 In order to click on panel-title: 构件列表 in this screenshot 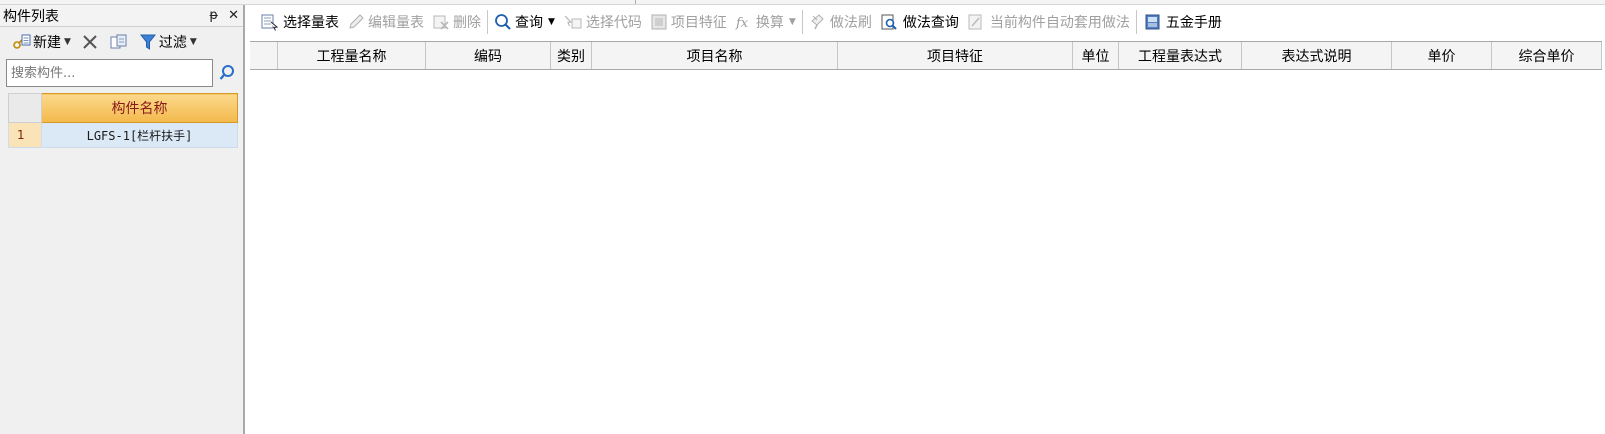, I will do `click(31, 16)`.